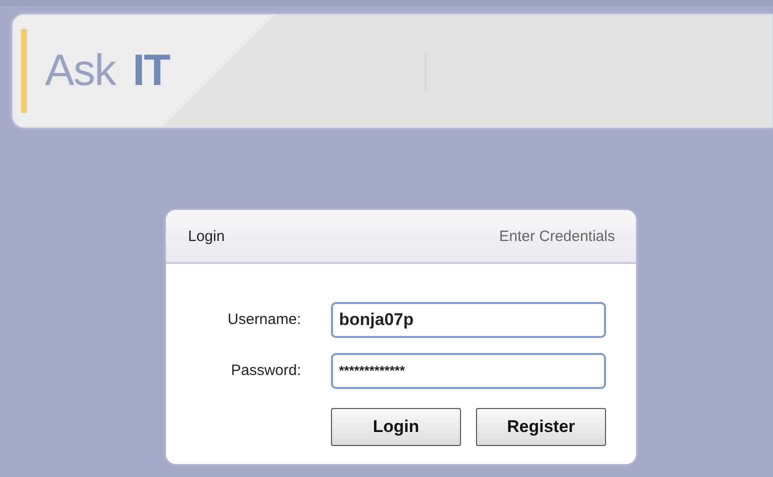 The image size is (773, 477). I want to click on panel-title: Login, so click(206, 236).